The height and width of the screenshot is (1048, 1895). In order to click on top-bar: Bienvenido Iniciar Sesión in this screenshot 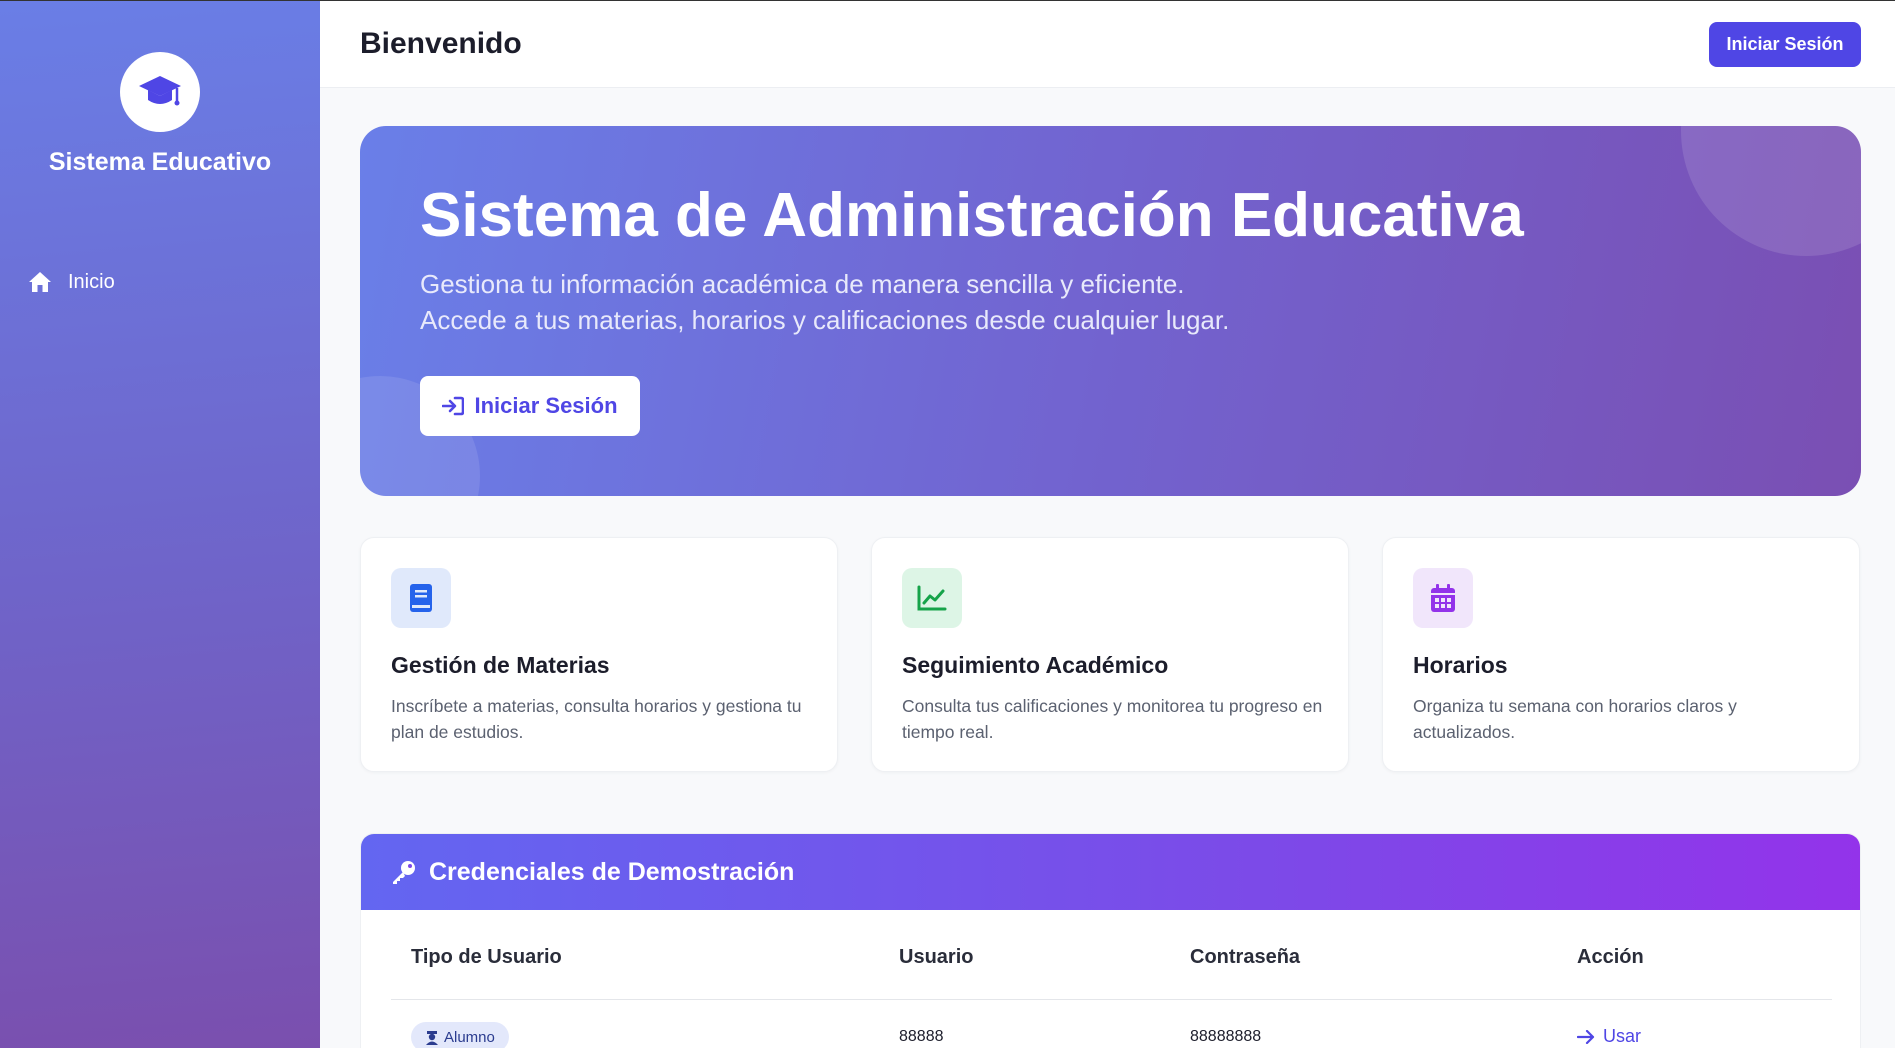, I will do `click(1107, 44)`.